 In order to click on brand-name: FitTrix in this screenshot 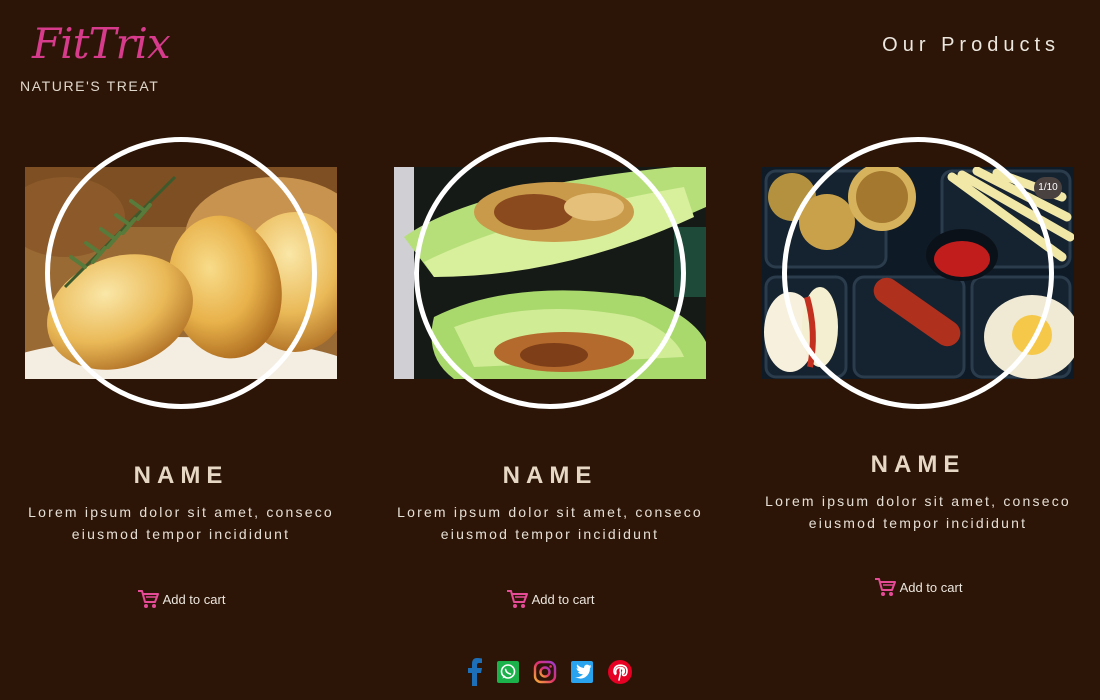, I will do `click(101, 43)`.